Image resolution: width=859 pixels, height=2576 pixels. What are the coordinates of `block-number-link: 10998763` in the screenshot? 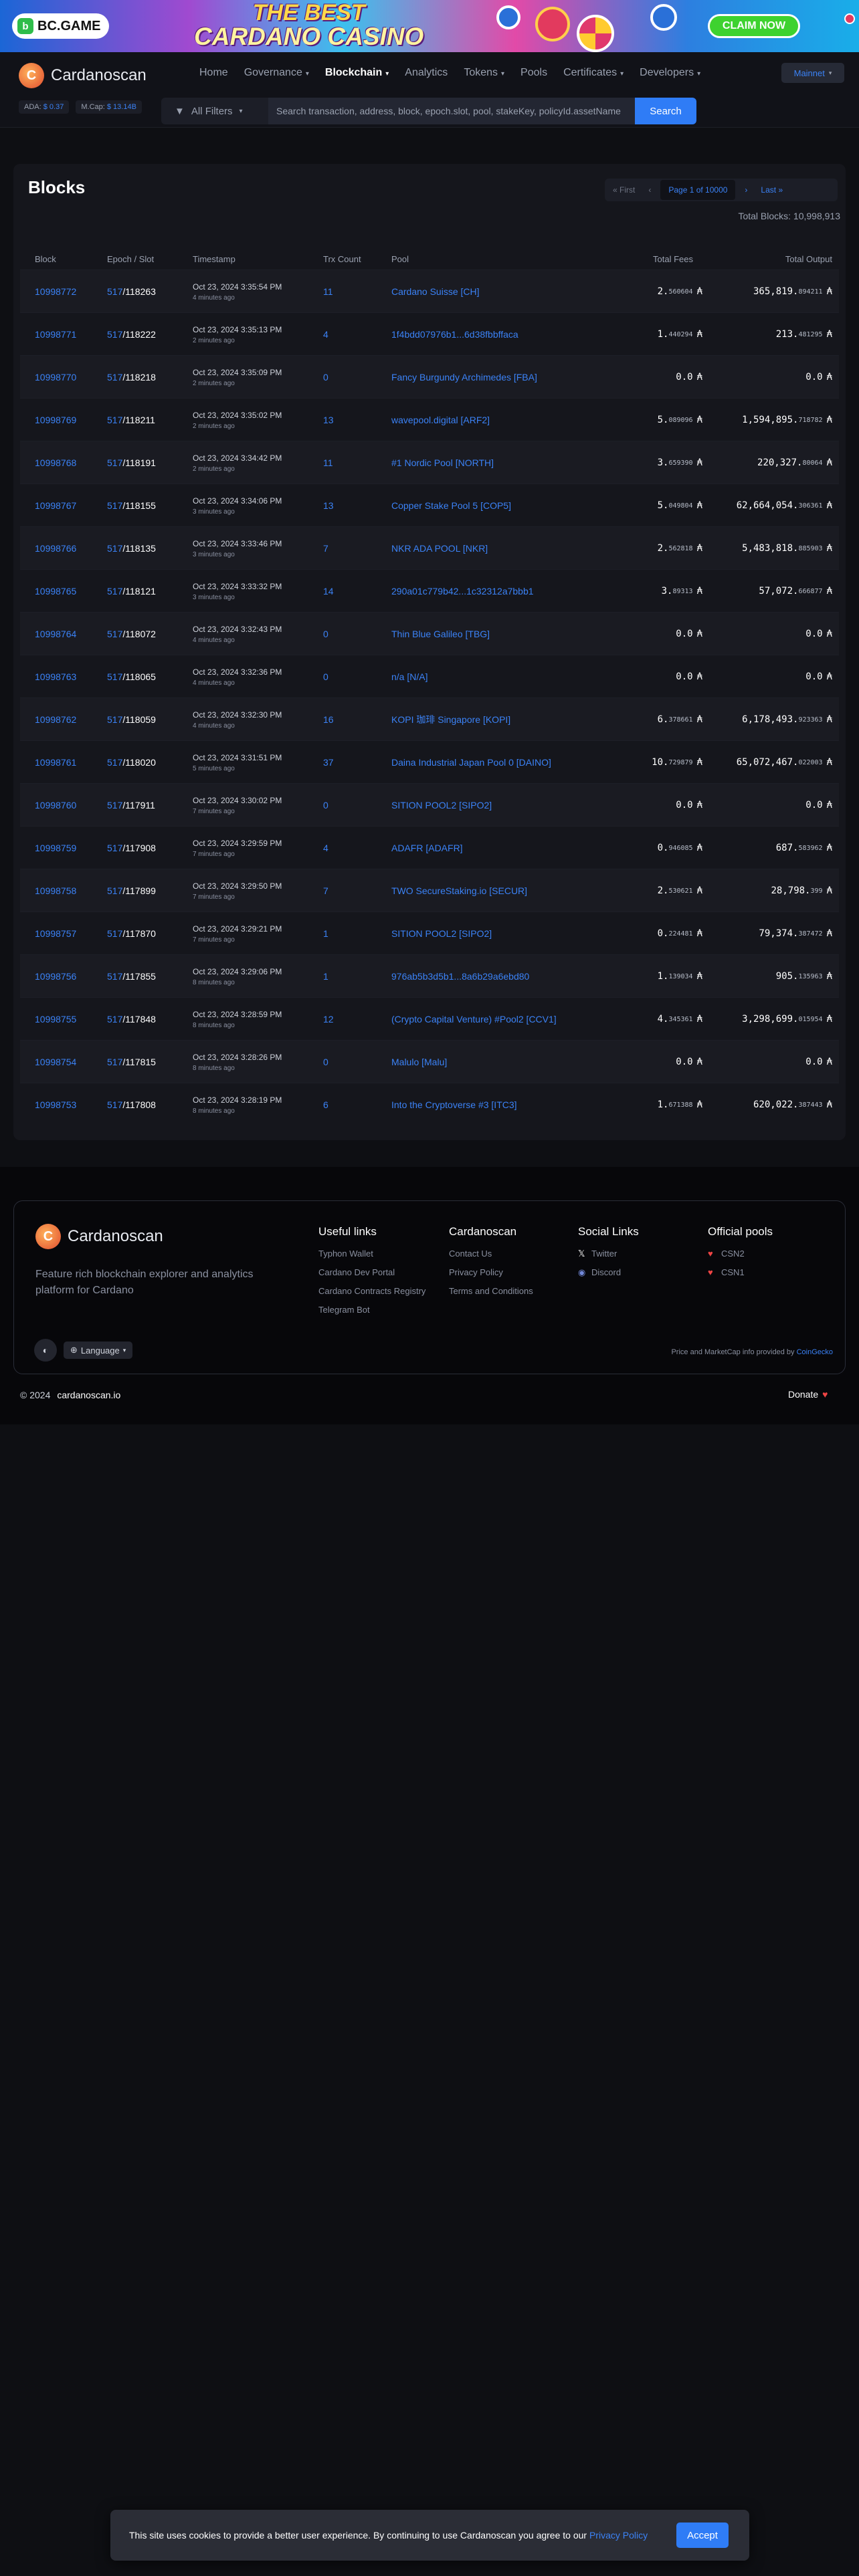 It's located at (56, 676).